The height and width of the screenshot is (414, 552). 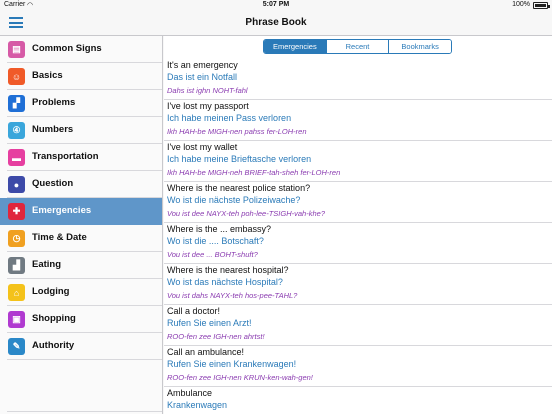 What do you see at coordinates (16, 211) in the screenshot?
I see `ambulance-icon: ✚` at bounding box center [16, 211].